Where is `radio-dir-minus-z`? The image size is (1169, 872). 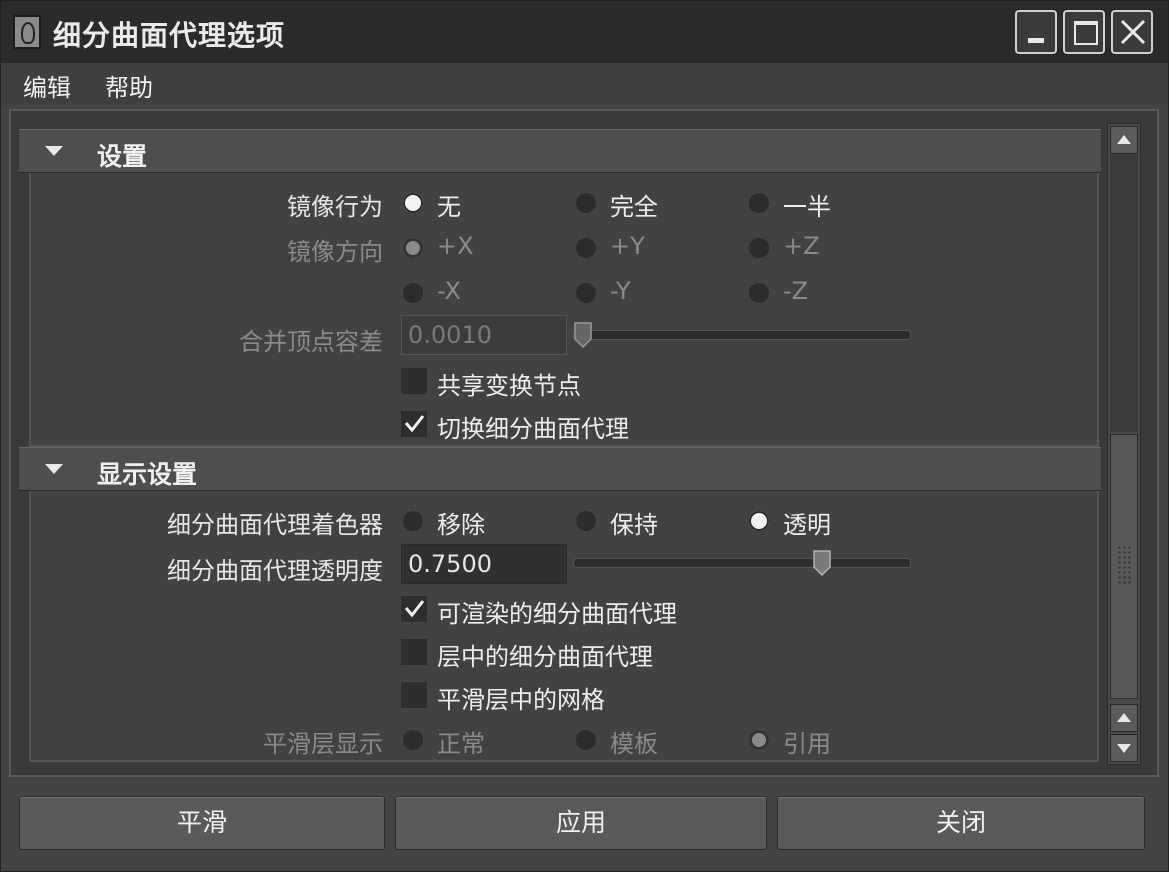
radio-dir-minus-z is located at coordinates (759, 293).